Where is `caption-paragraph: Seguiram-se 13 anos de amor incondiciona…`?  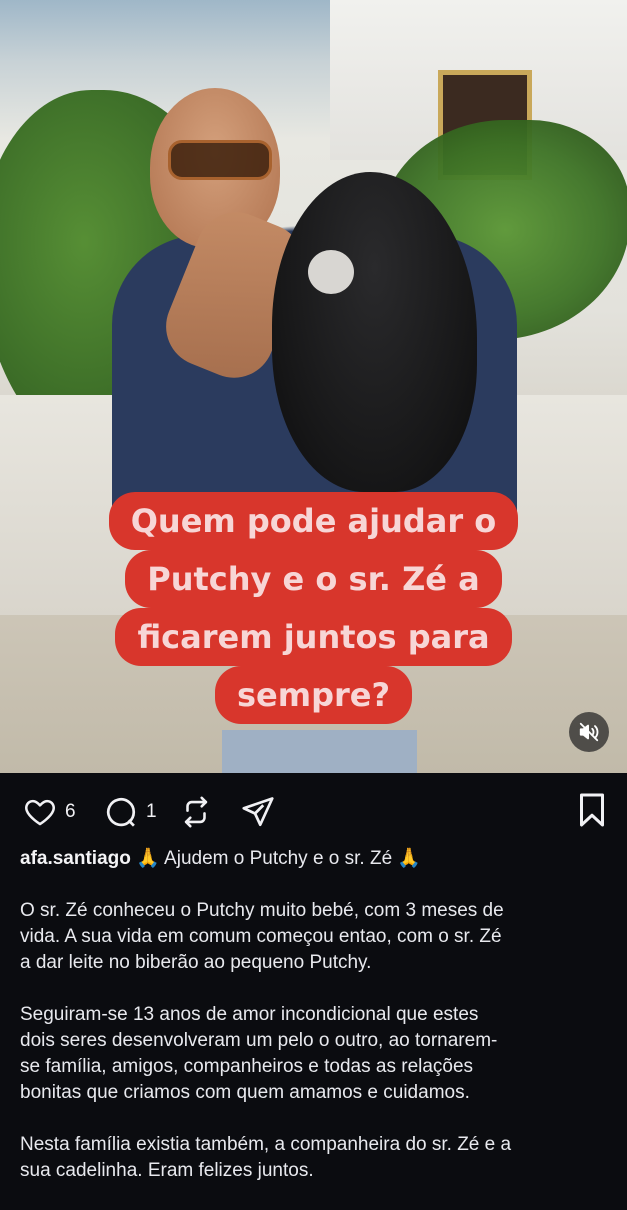 caption-paragraph: Seguiram-se 13 anos de amor incondiciona… is located at coordinates (259, 1053).